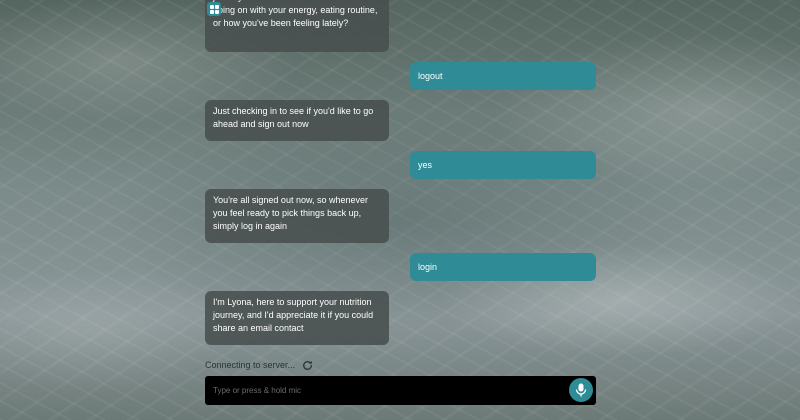 The height and width of the screenshot is (420, 800). Describe the element at coordinates (383, 390) in the screenshot. I see `message-input` at that location.